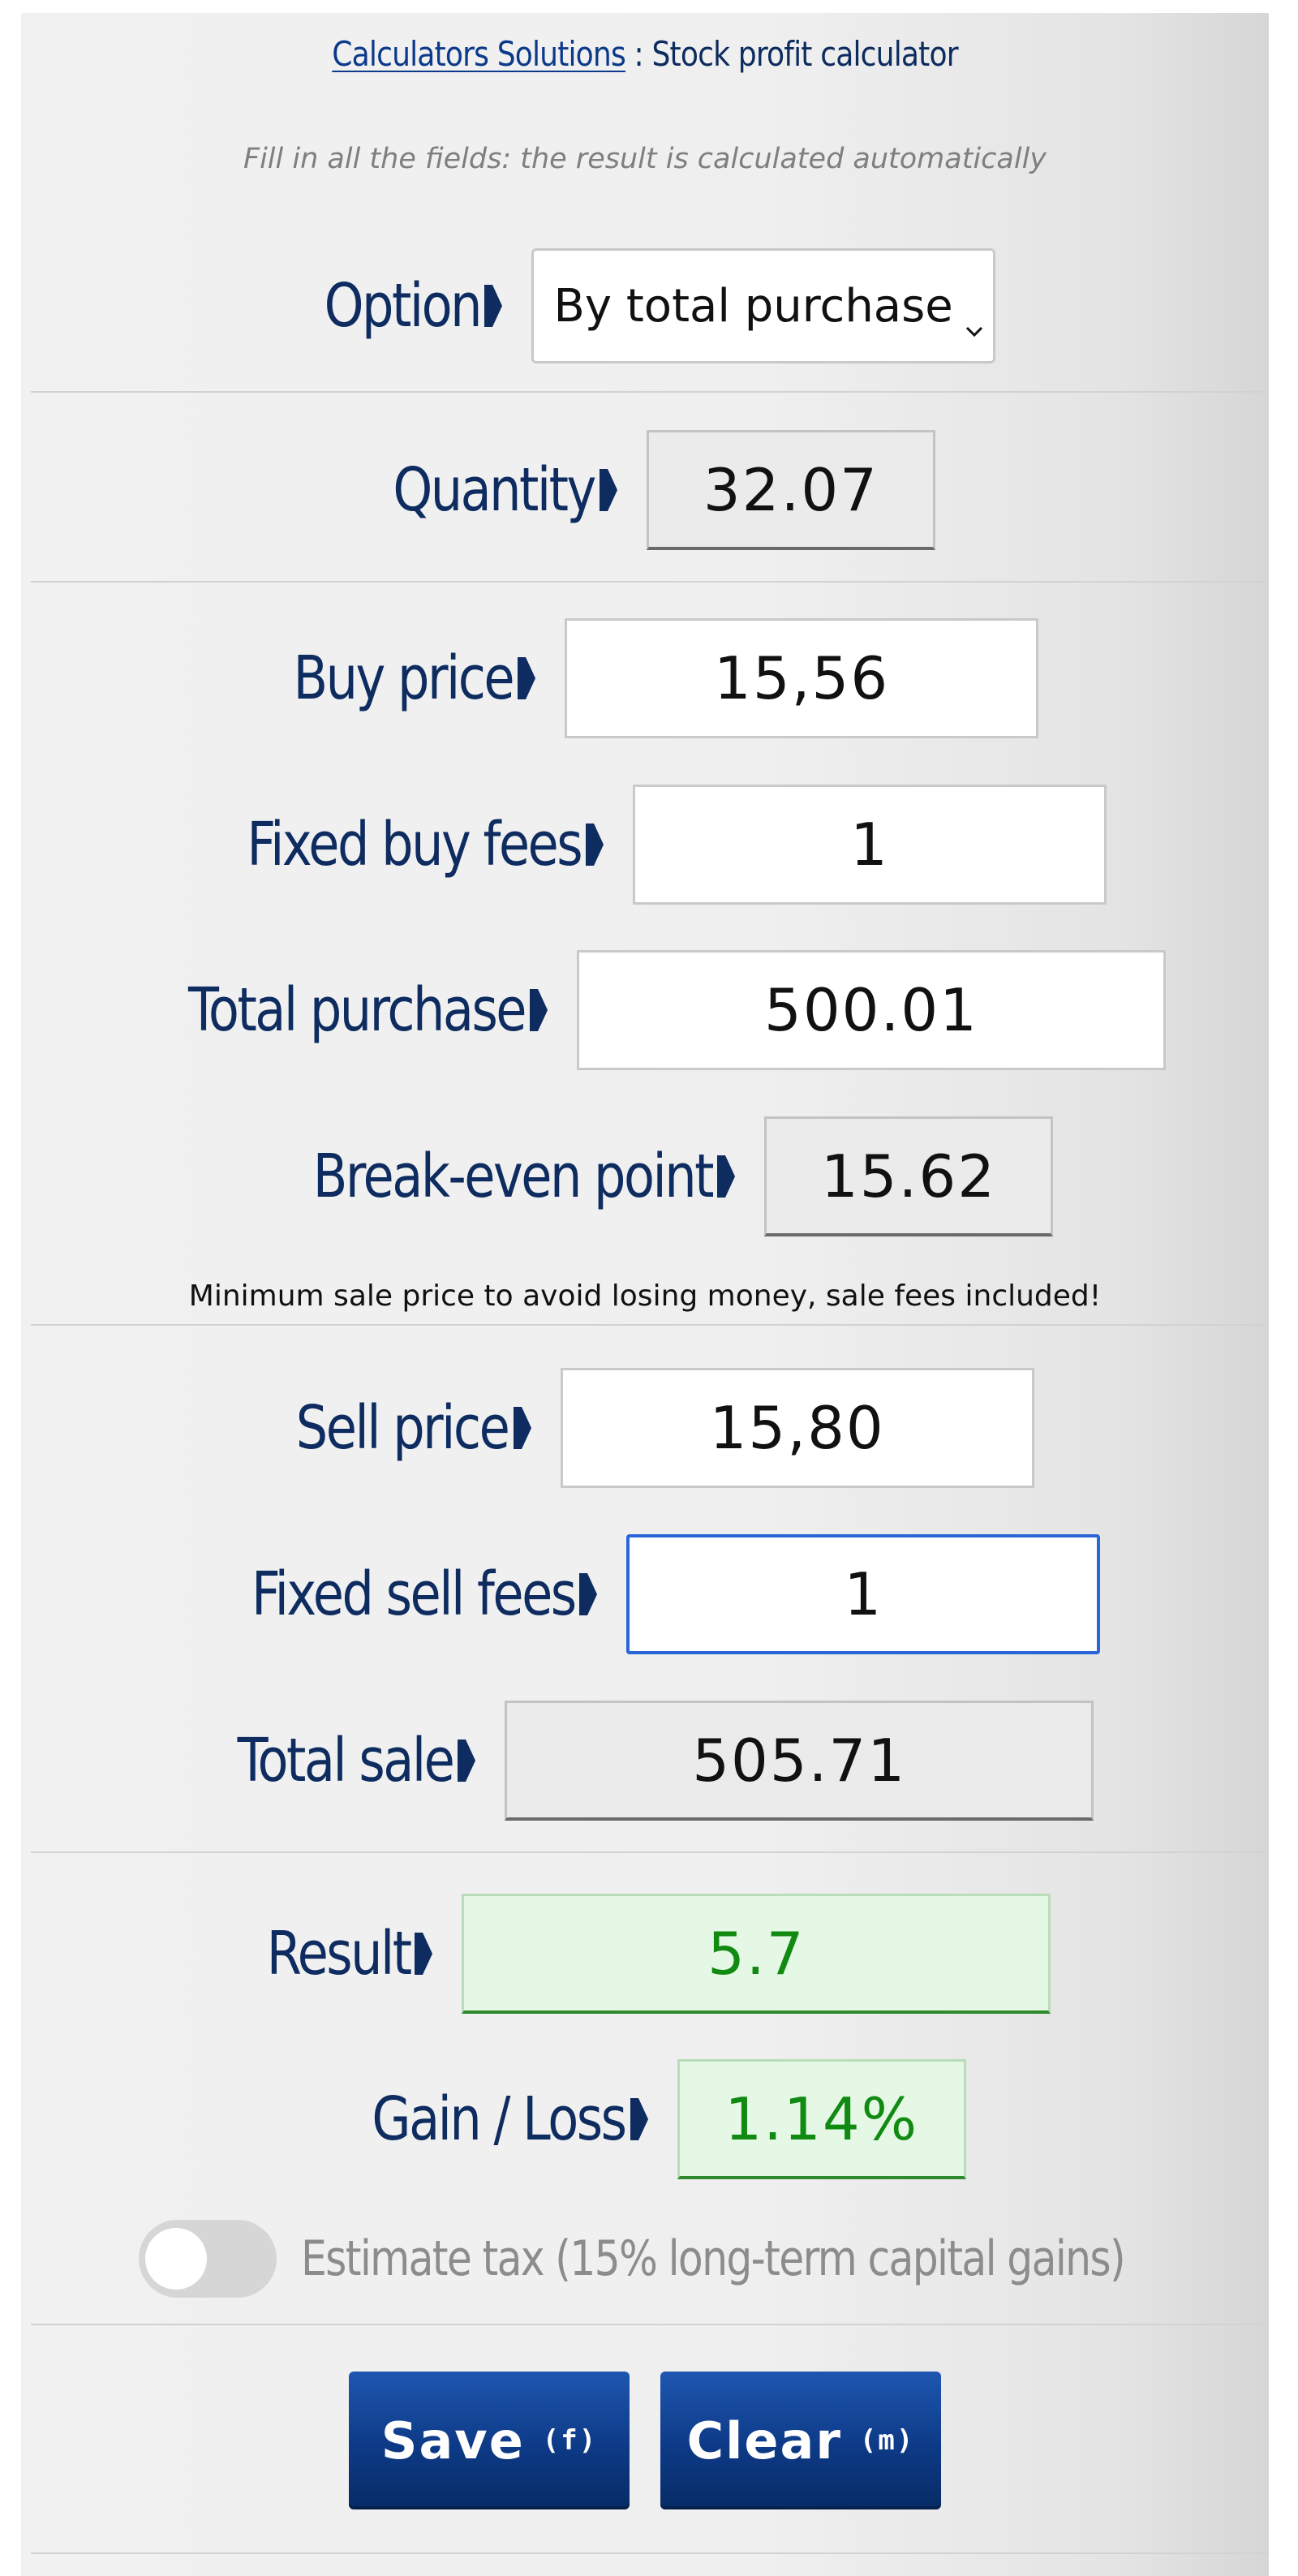 The width and height of the screenshot is (1298, 2576). What do you see at coordinates (403, 1428) in the screenshot?
I see `sell-price-label: Sell price` at bounding box center [403, 1428].